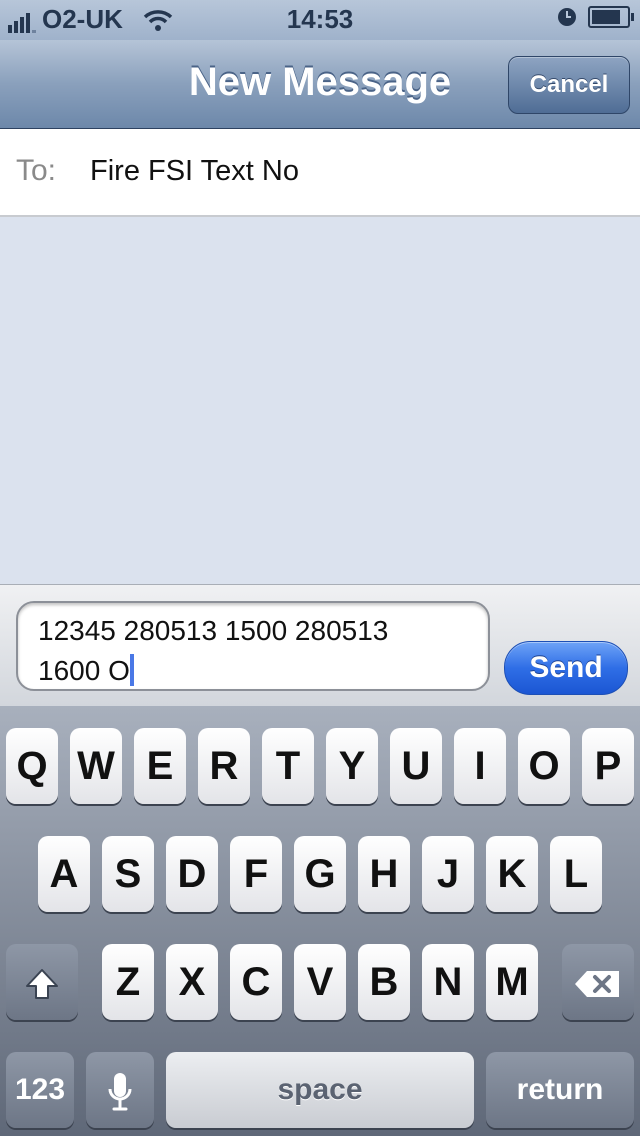  I want to click on key-i: I, so click(480, 766).